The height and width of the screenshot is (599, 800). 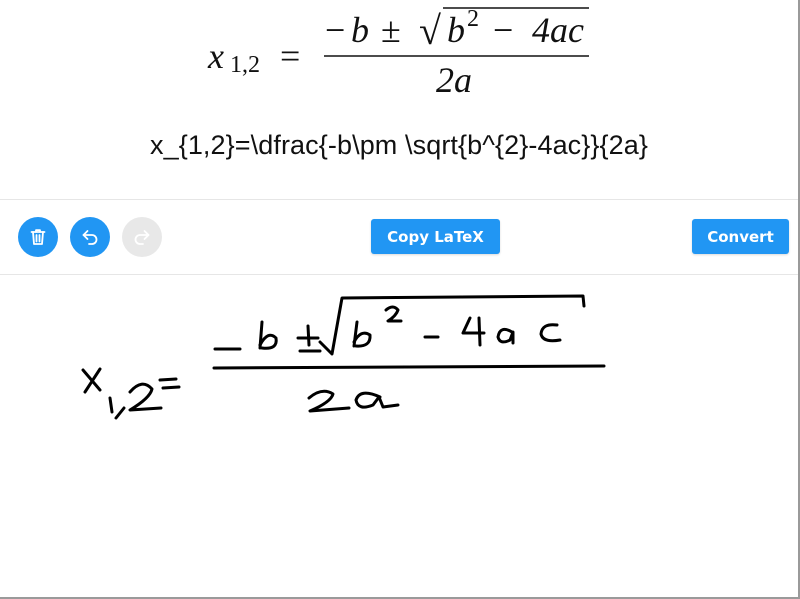 I want to click on redo-icon, so click(x=142, y=237).